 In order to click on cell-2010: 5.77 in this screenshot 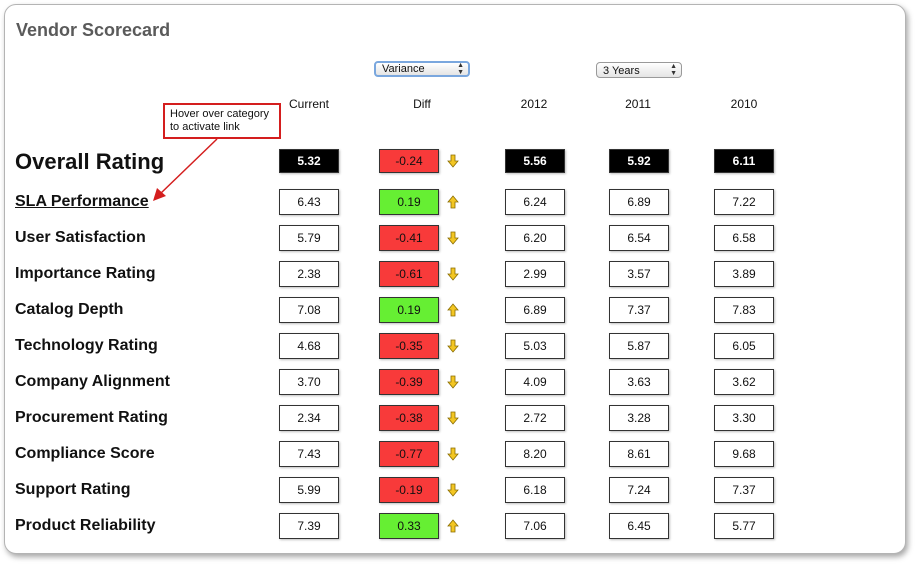, I will do `click(744, 526)`.